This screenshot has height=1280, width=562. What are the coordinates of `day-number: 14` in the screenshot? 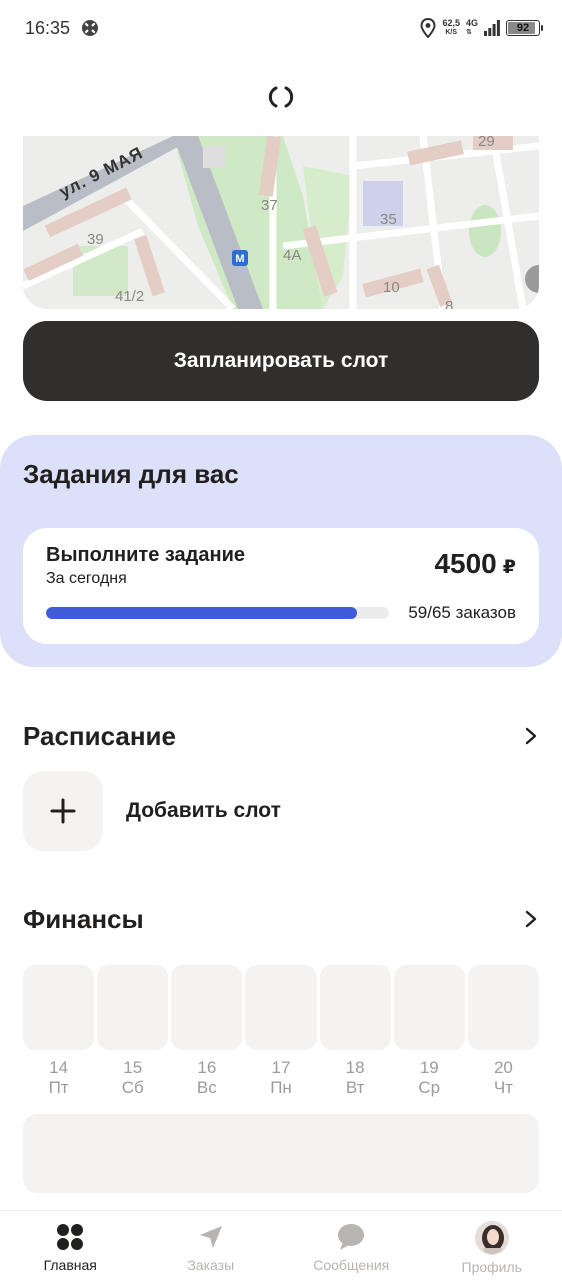 It's located at (59, 1067).